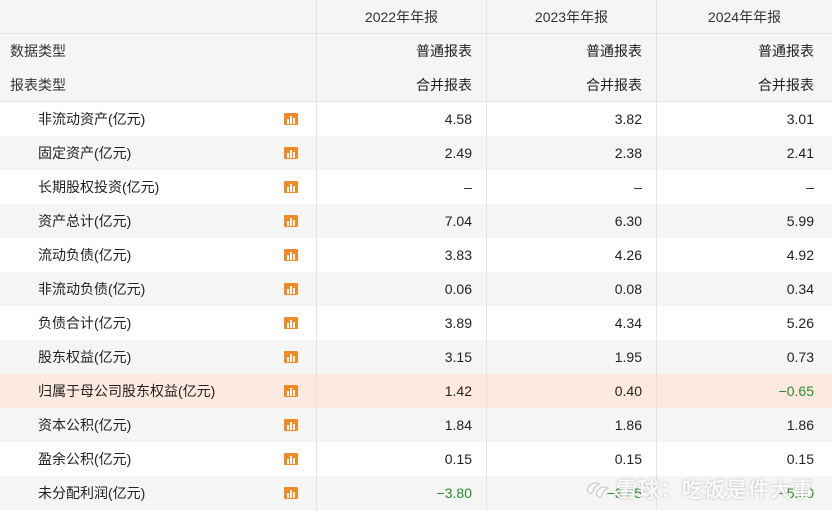 The width and height of the screenshot is (832, 516). I want to click on cell-2022: 1.84, so click(401, 425).